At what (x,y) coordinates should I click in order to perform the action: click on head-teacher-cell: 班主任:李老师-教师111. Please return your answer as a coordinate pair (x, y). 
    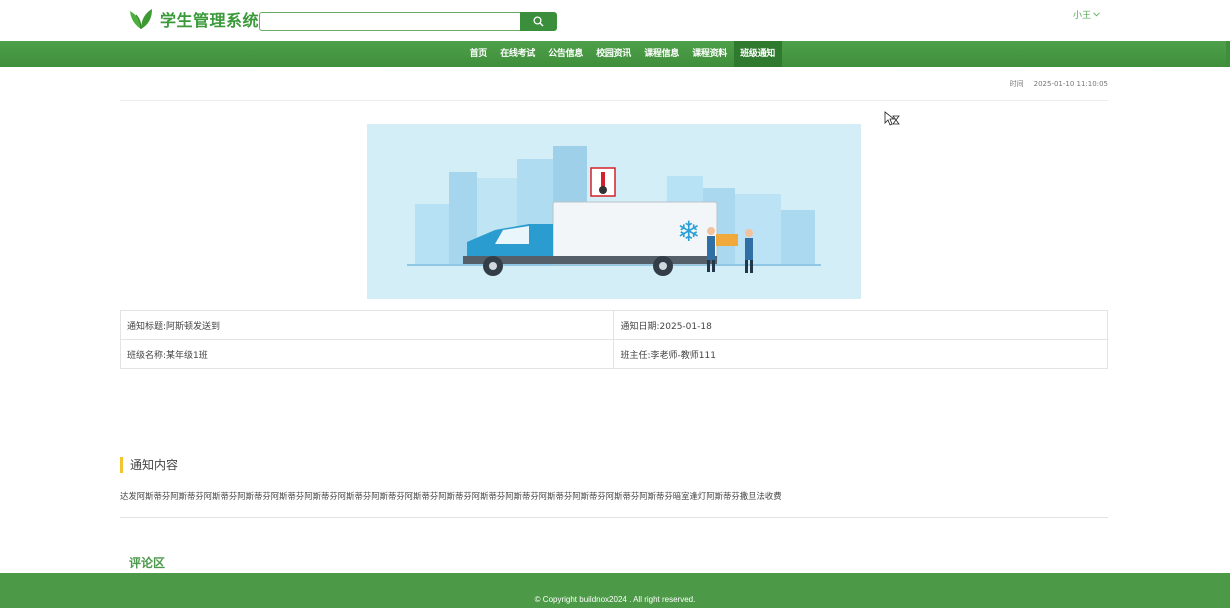
    Looking at the image, I should click on (860, 354).